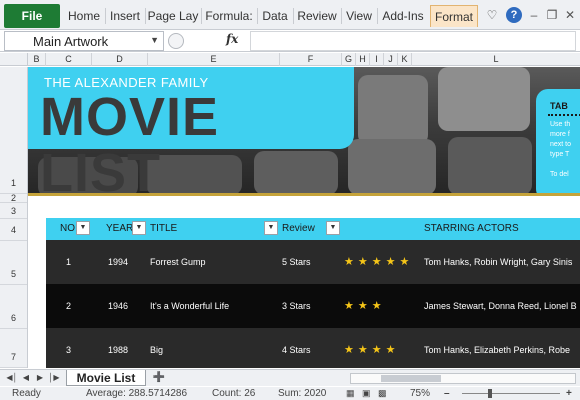 The height and width of the screenshot is (400, 580). Describe the element at coordinates (502, 306) in the screenshot. I see `cell-actors: James Stewart, Donna Reed, Lionel B` at that location.